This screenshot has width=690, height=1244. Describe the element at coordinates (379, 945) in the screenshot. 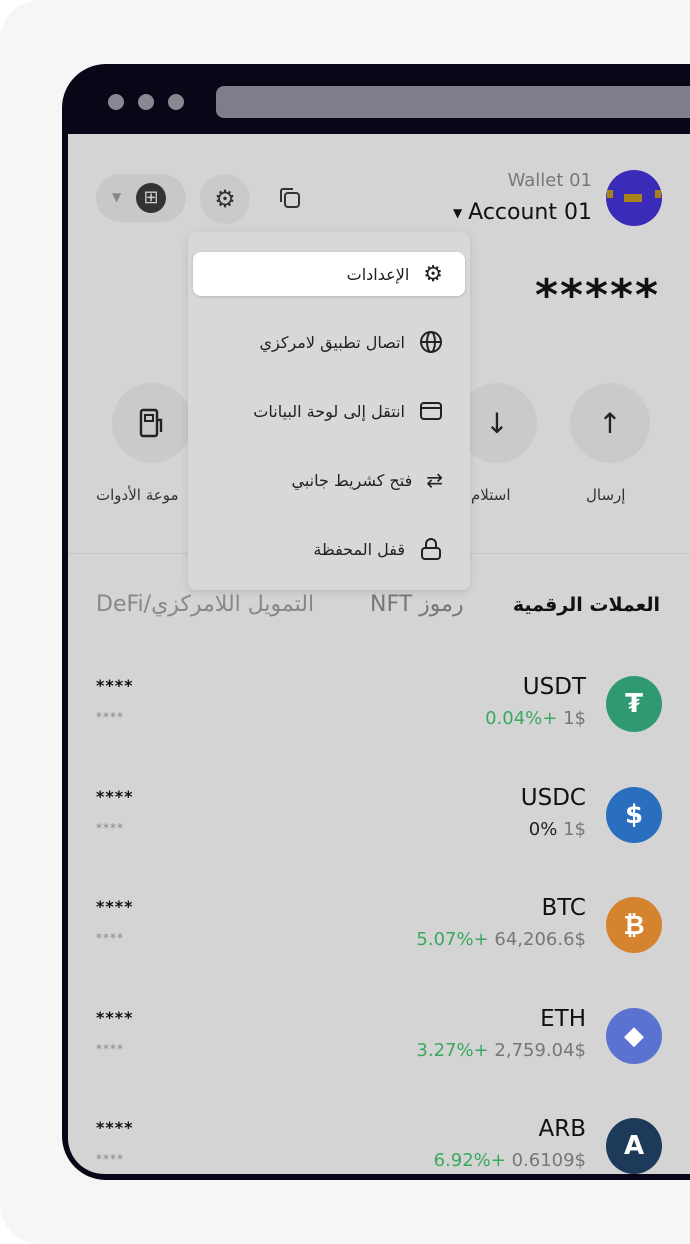

I see `token-row: ₿ BTC 5.07%+ 64,206.6$ **** ****` at that location.